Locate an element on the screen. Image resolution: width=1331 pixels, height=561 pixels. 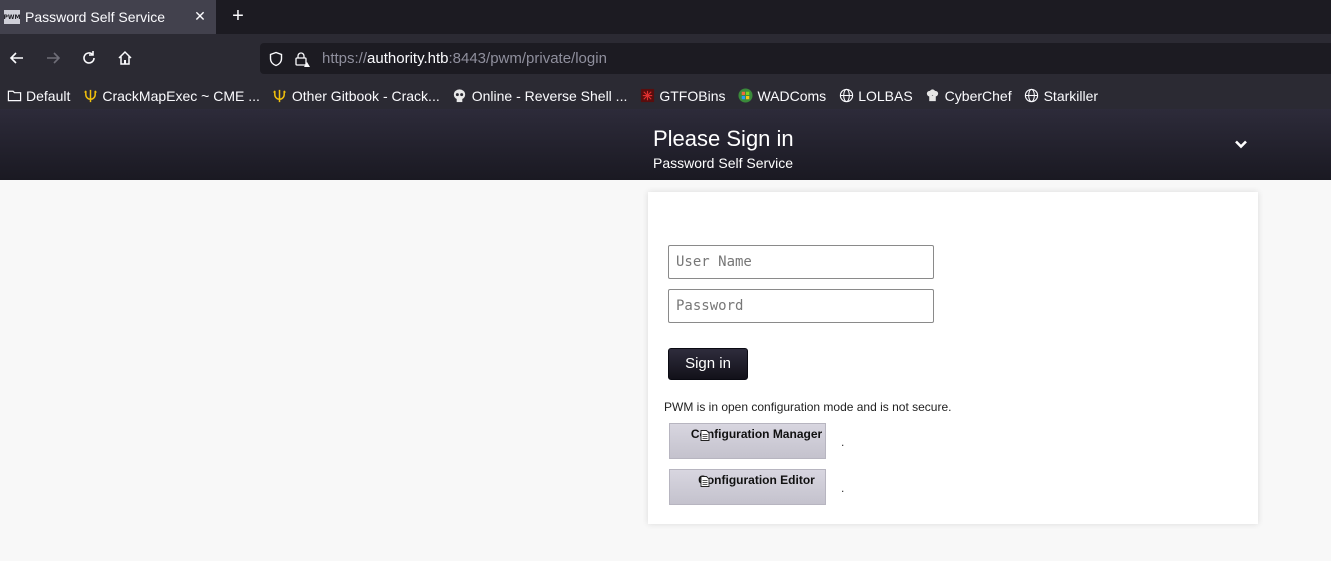
bookmark-cyberchef: CyberChef is located at coordinates (968, 96).